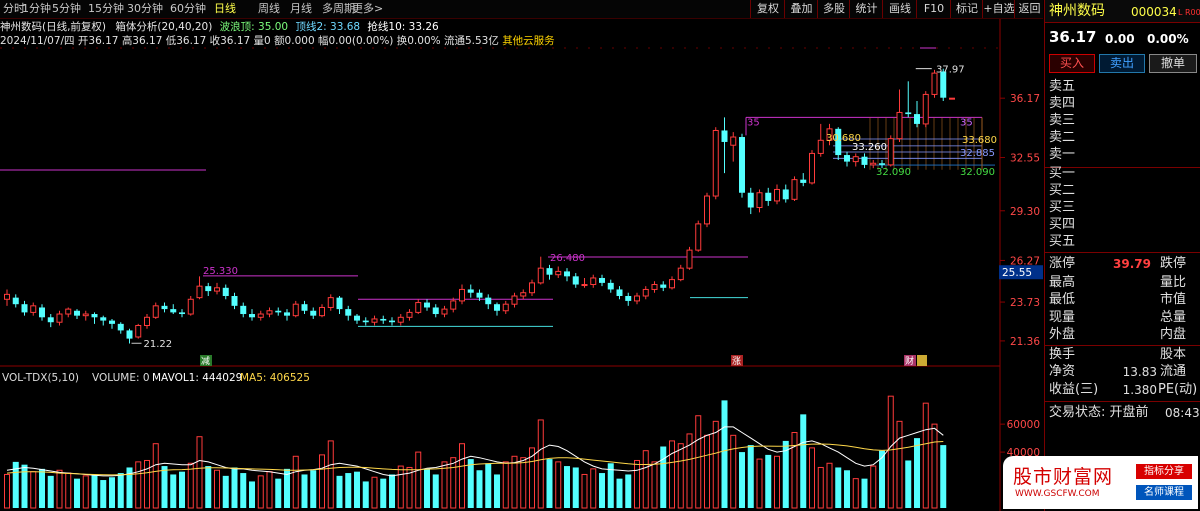  Describe the element at coordinates (1062, 104) in the screenshot. I see `ask-level-4: 卖四` at that location.